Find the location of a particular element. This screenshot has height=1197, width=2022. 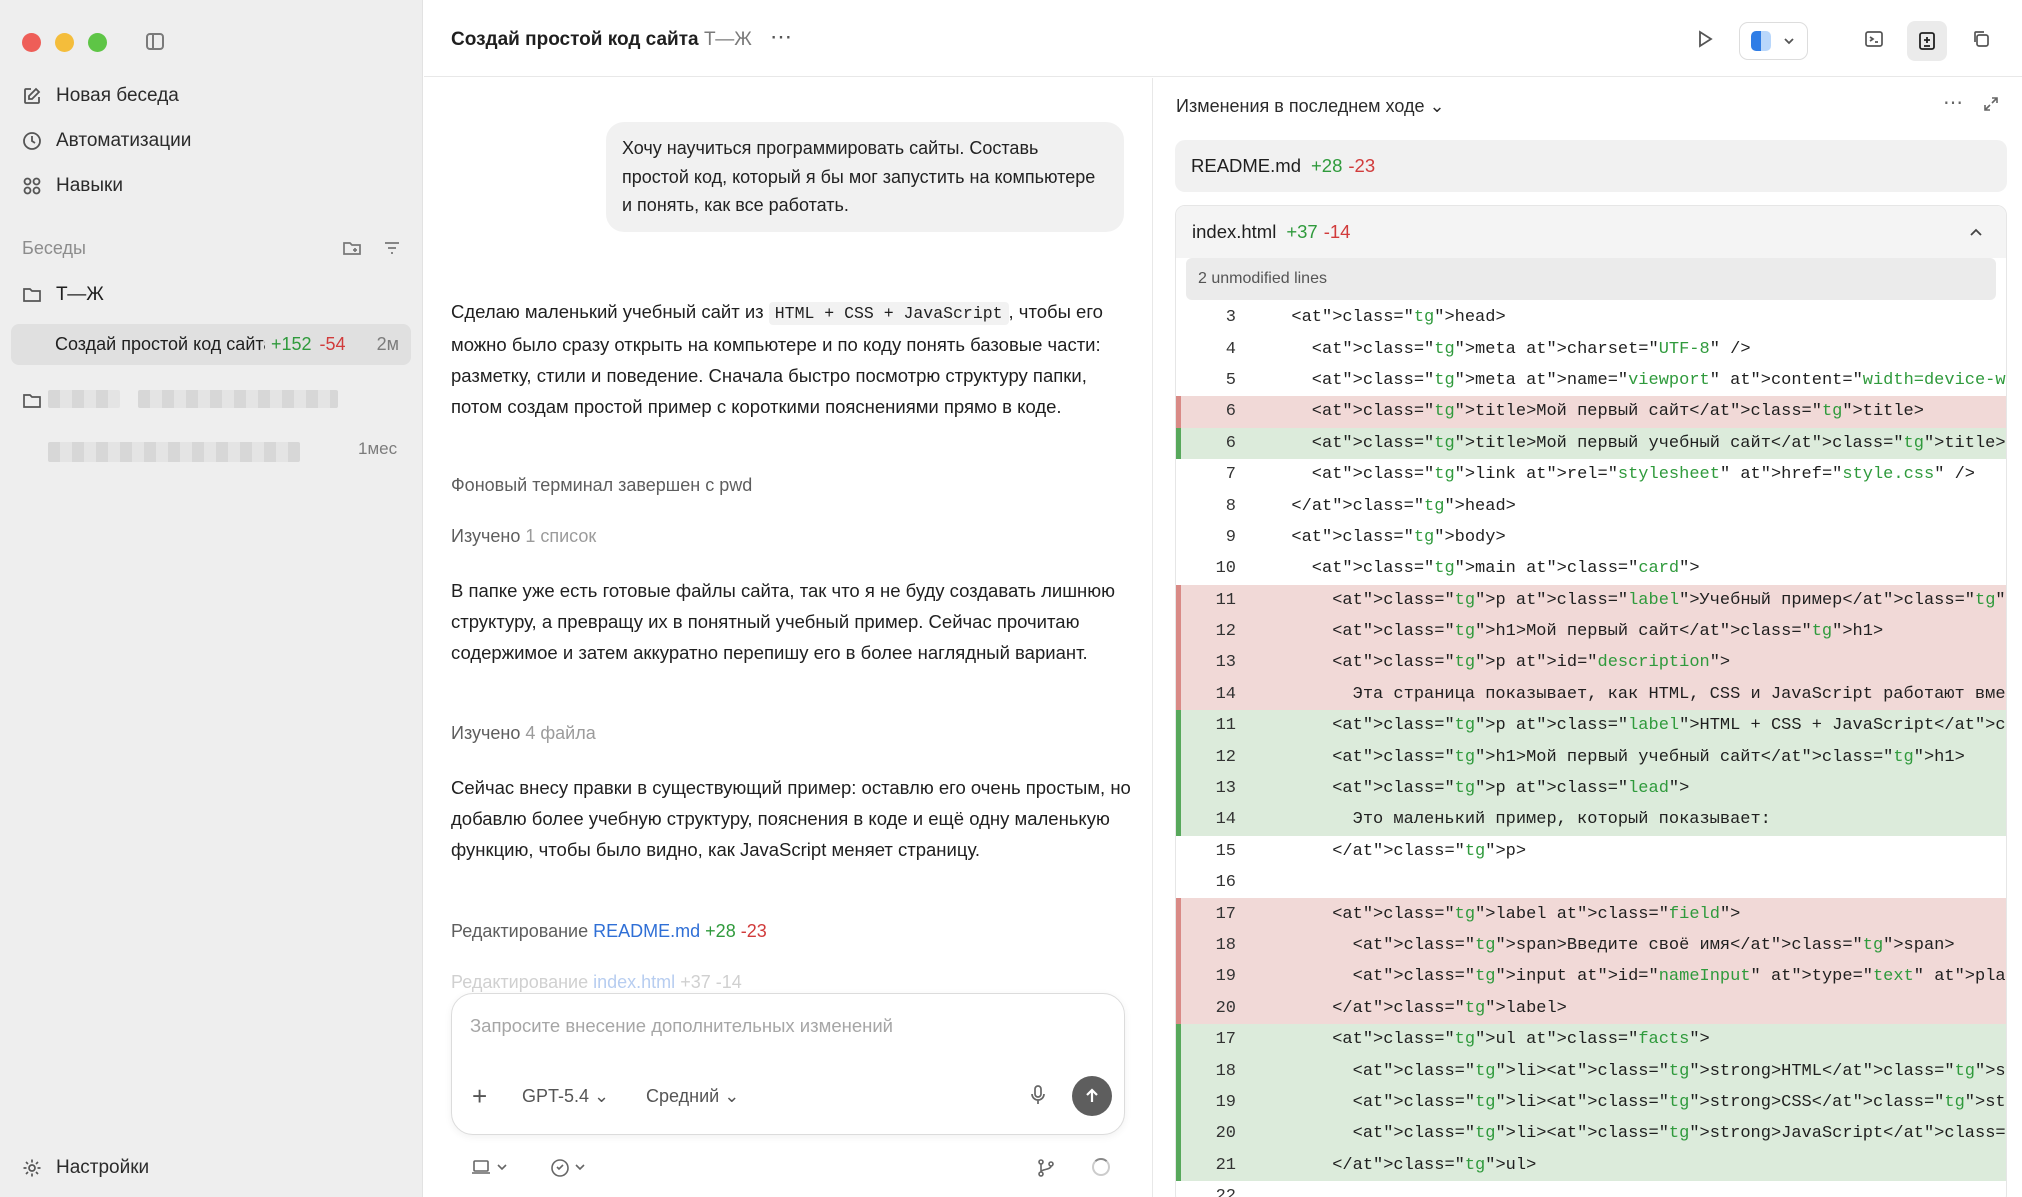

line-number: 8 is located at coordinates (1230, 506).